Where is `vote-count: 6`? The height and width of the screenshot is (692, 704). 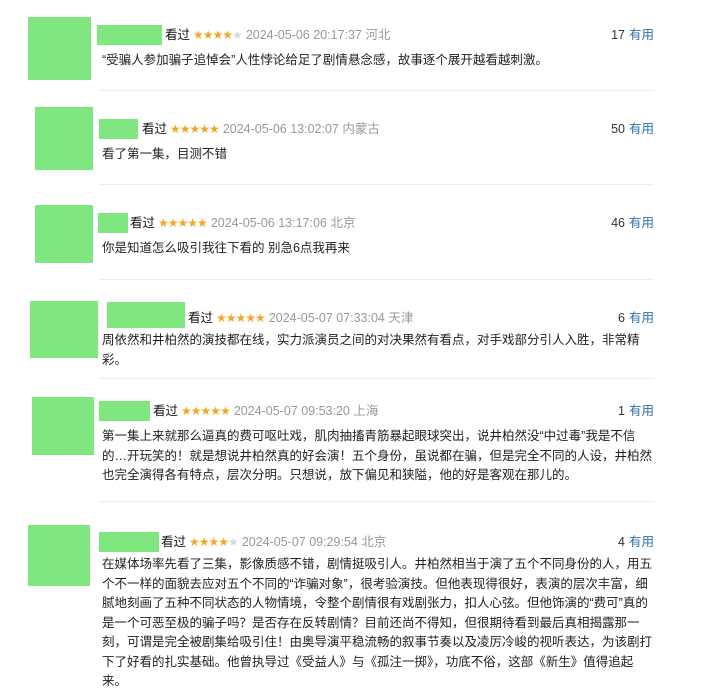
vote-count: 6 is located at coordinates (621, 318).